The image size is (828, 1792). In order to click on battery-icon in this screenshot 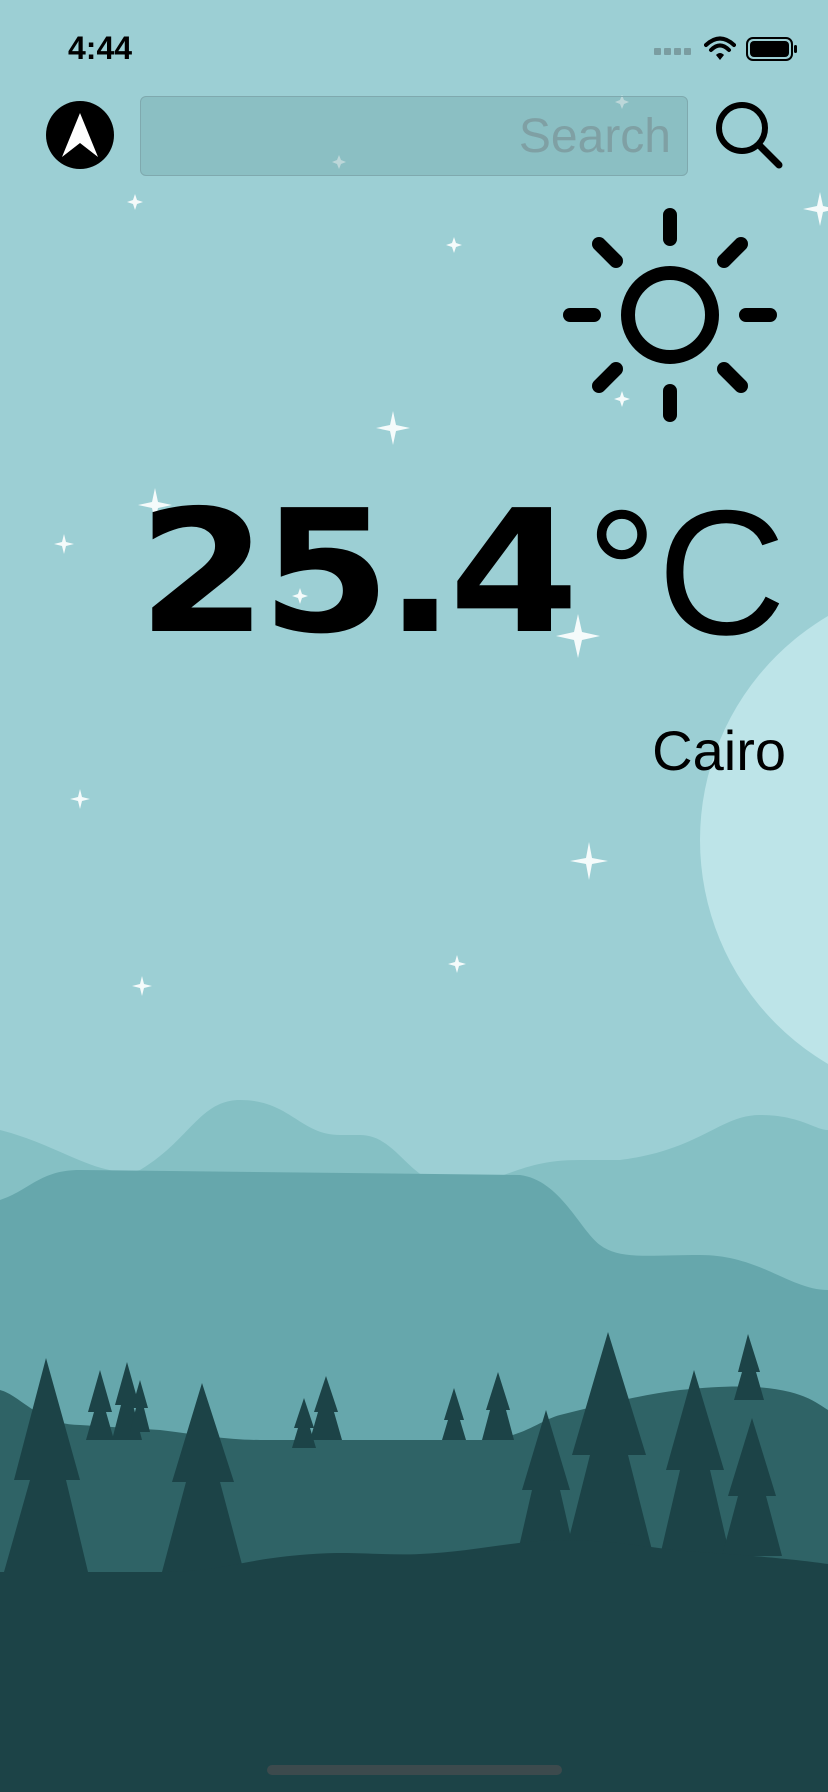, I will do `click(771, 49)`.